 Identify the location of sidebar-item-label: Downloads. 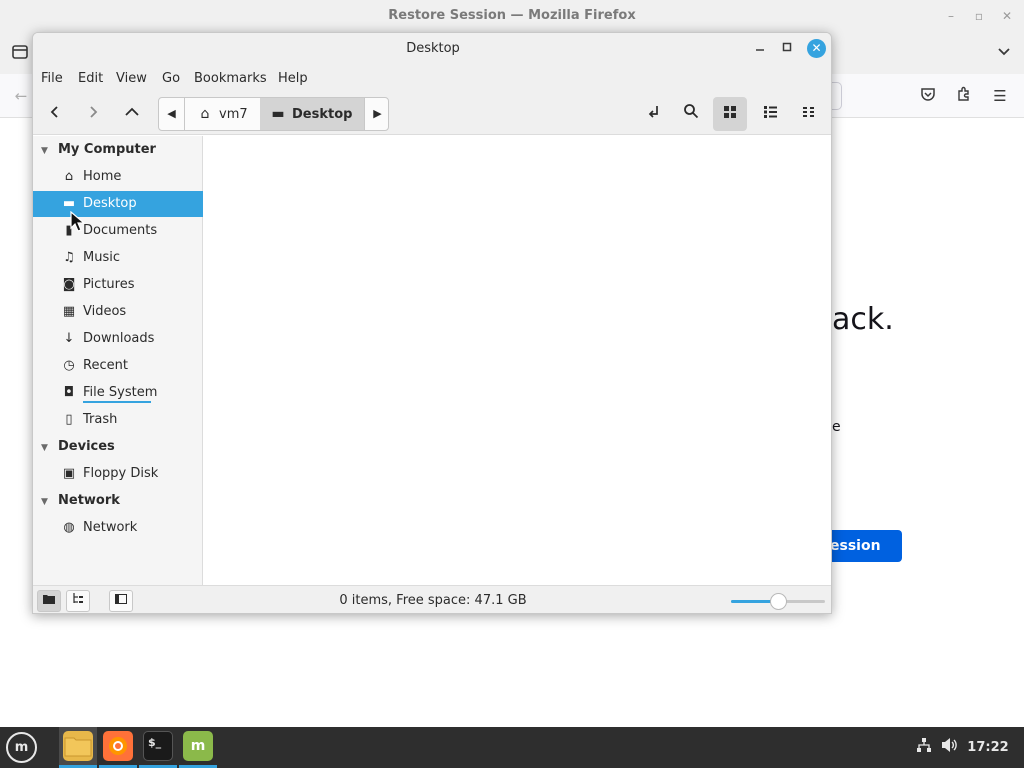
(119, 338).